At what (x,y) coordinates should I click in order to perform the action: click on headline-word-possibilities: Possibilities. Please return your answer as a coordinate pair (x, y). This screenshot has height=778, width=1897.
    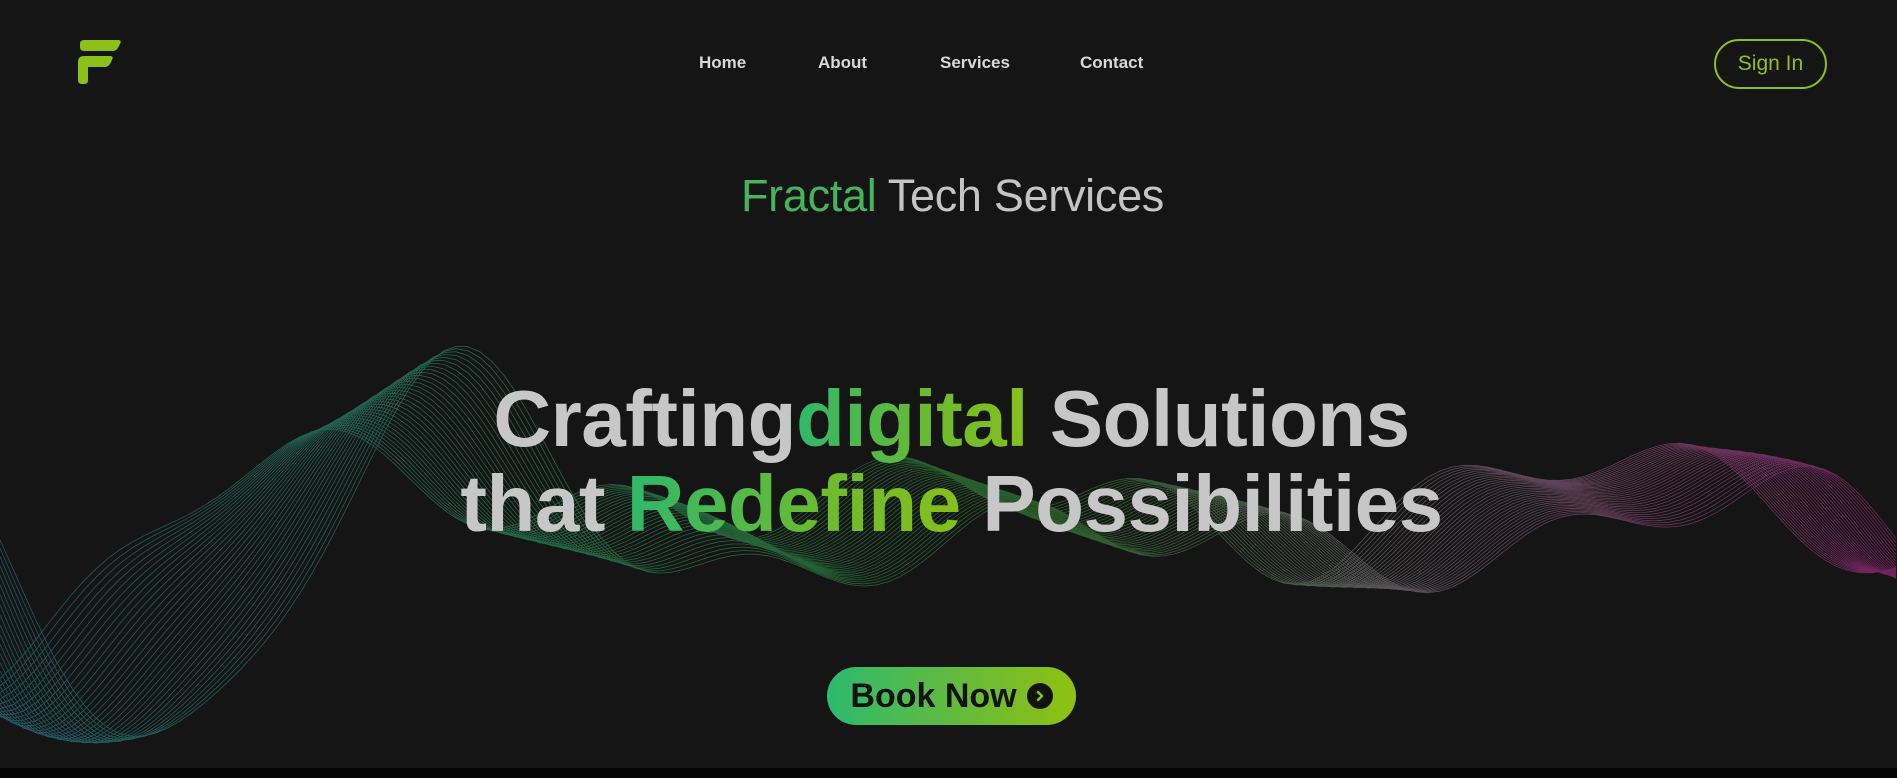
    Looking at the image, I should click on (1212, 503).